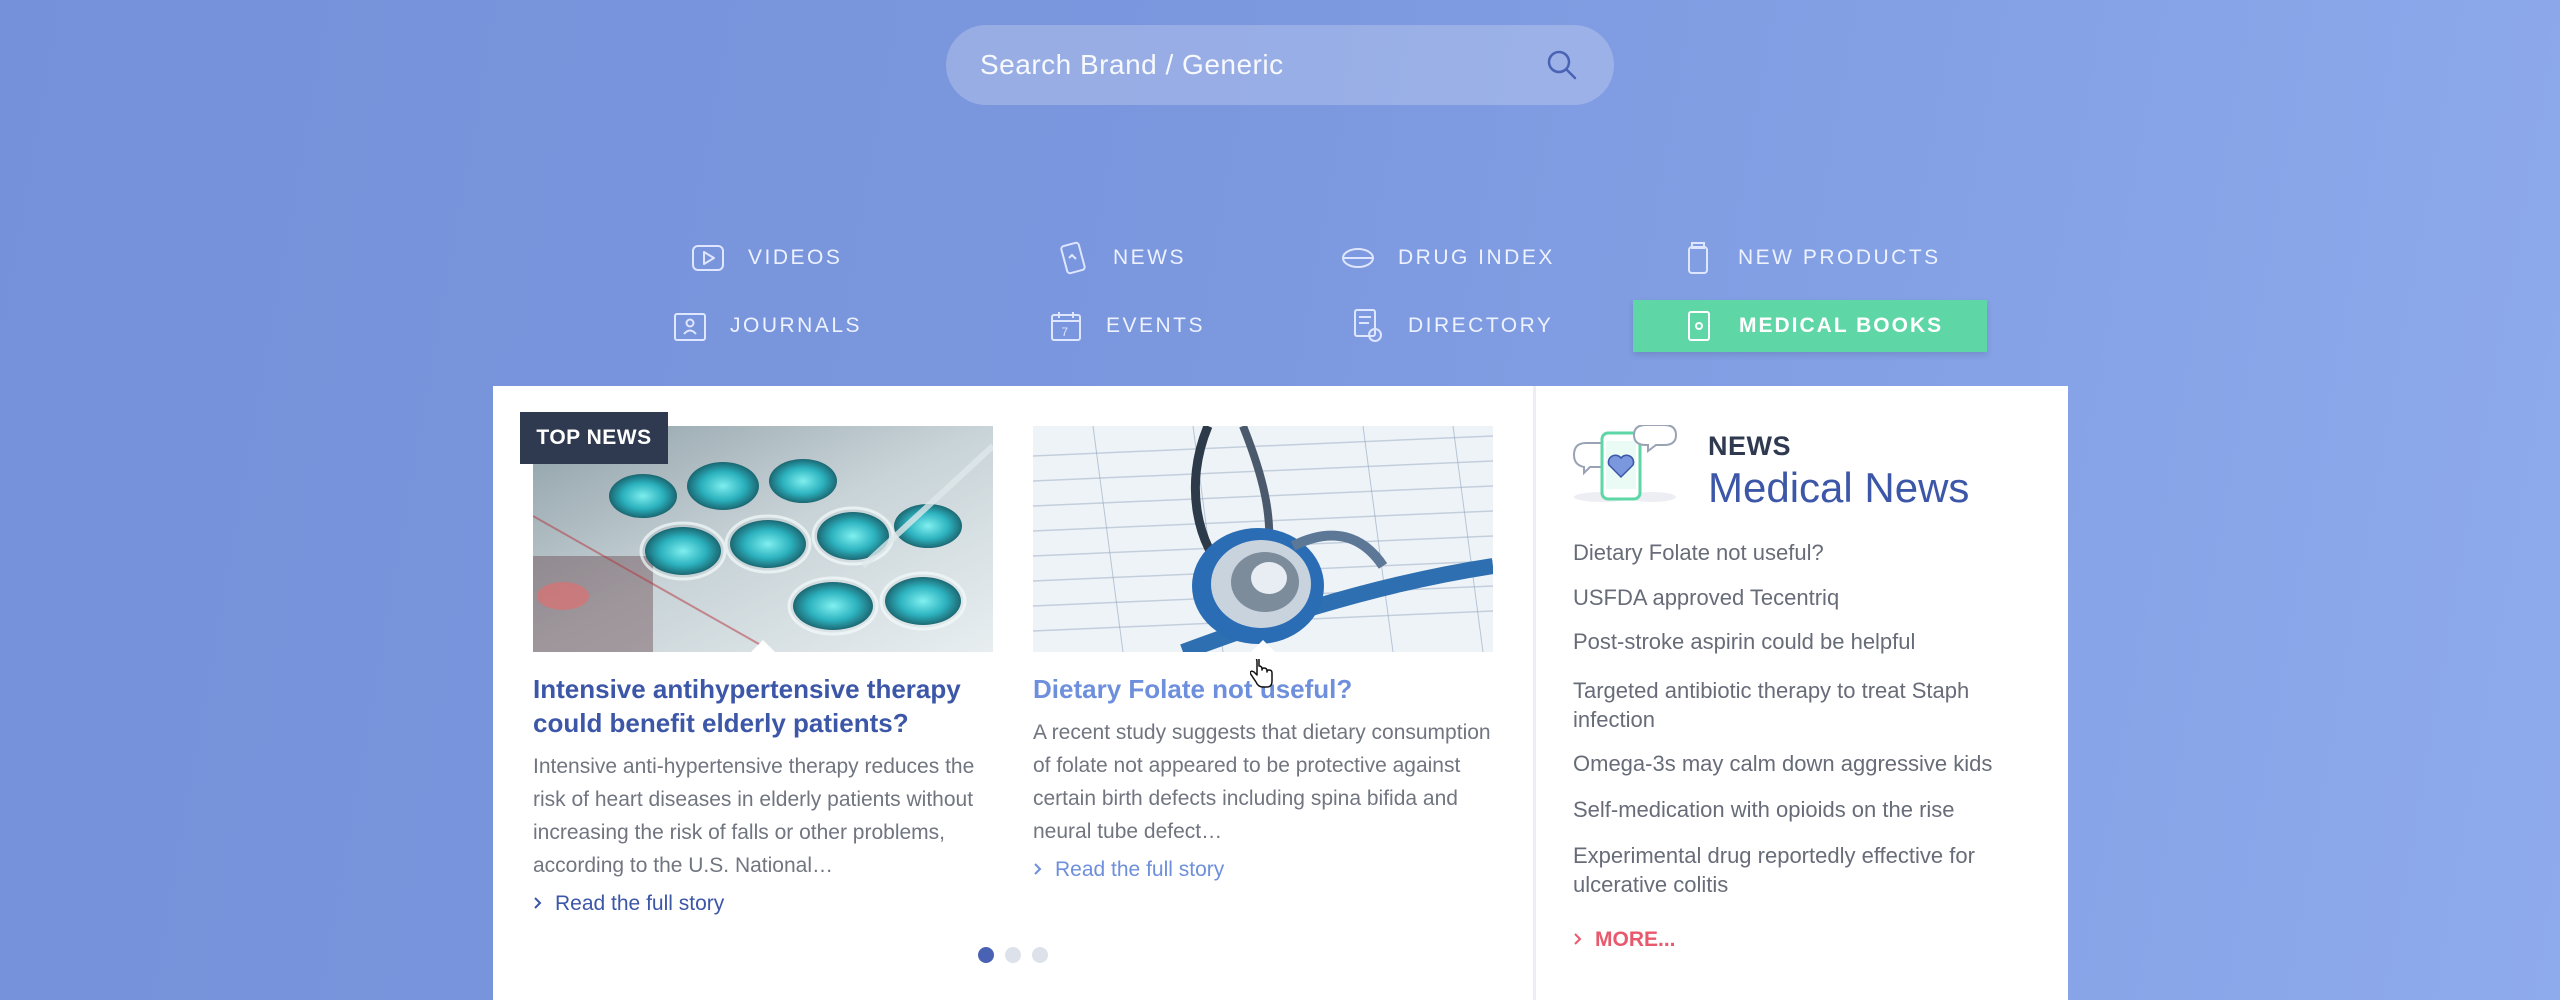 The width and height of the screenshot is (2560, 1000). What do you see at coordinates (1156, 325) in the screenshot?
I see `nav-events-label: EVENTS` at bounding box center [1156, 325].